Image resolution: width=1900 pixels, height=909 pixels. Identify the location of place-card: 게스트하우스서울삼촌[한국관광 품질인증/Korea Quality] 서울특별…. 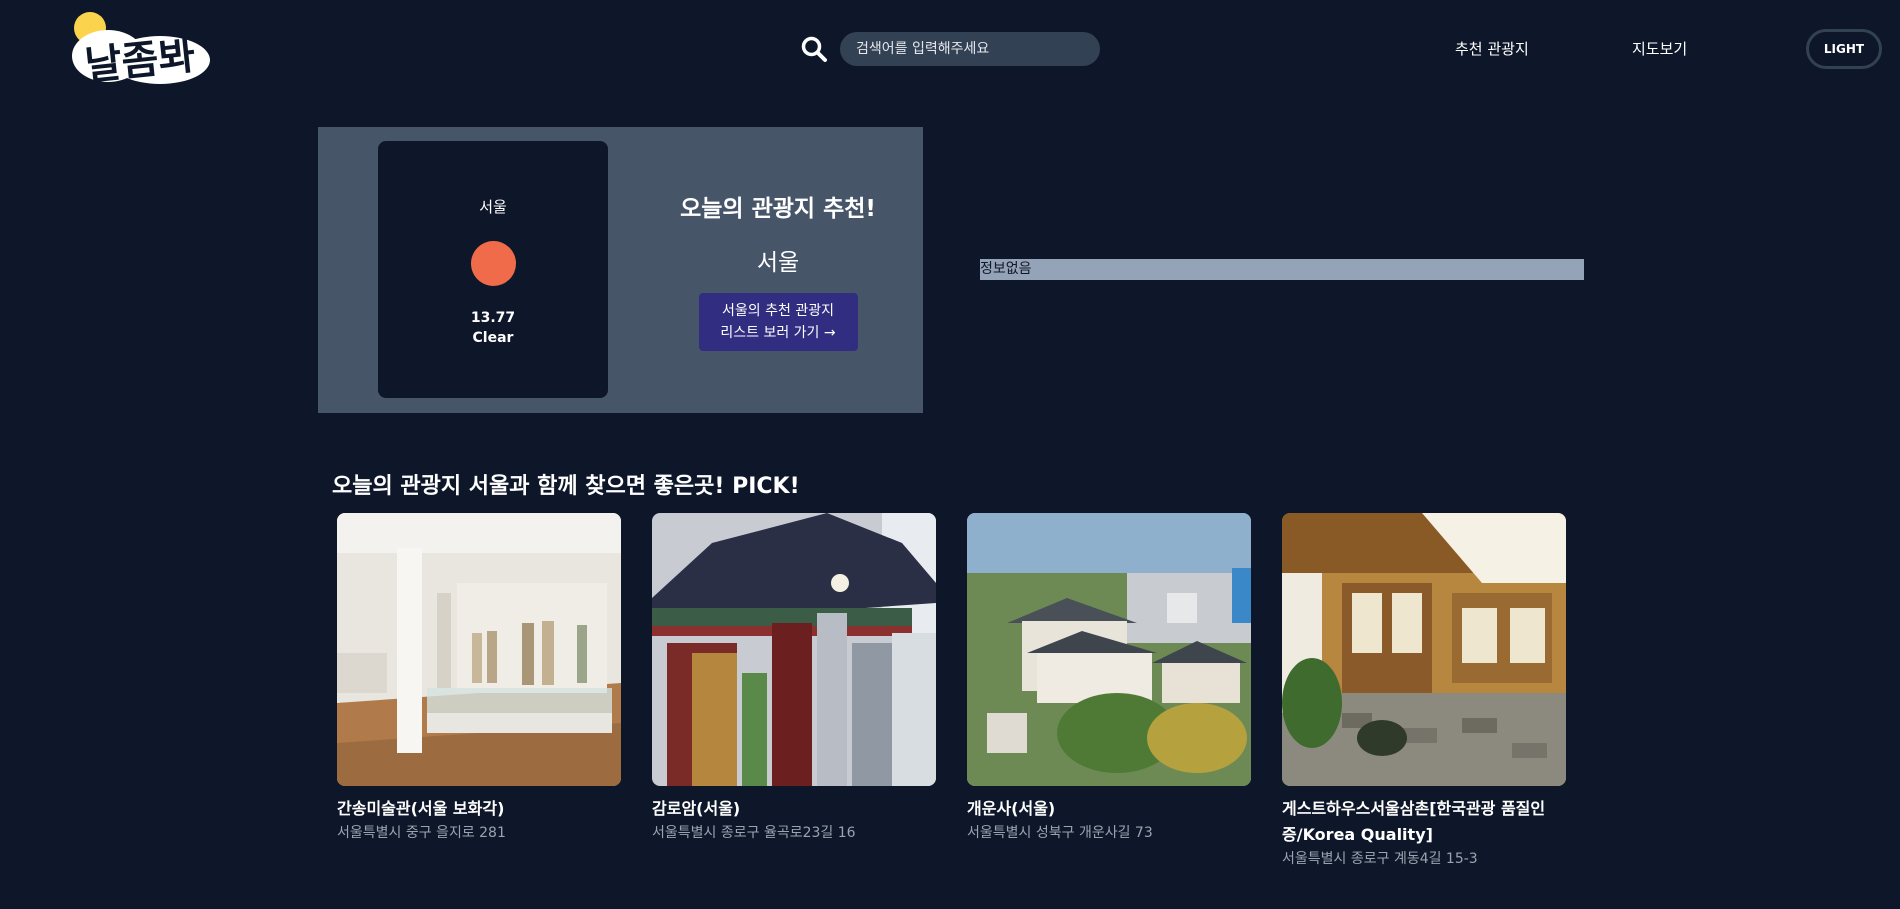
(1424, 691).